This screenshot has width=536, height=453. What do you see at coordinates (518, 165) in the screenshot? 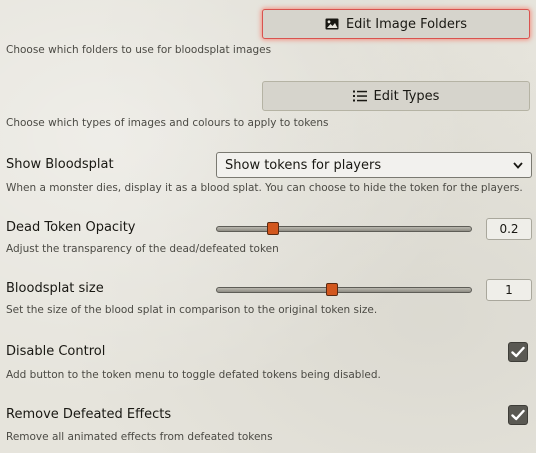
I see `chevron-down-icon` at bounding box center [518, 165].